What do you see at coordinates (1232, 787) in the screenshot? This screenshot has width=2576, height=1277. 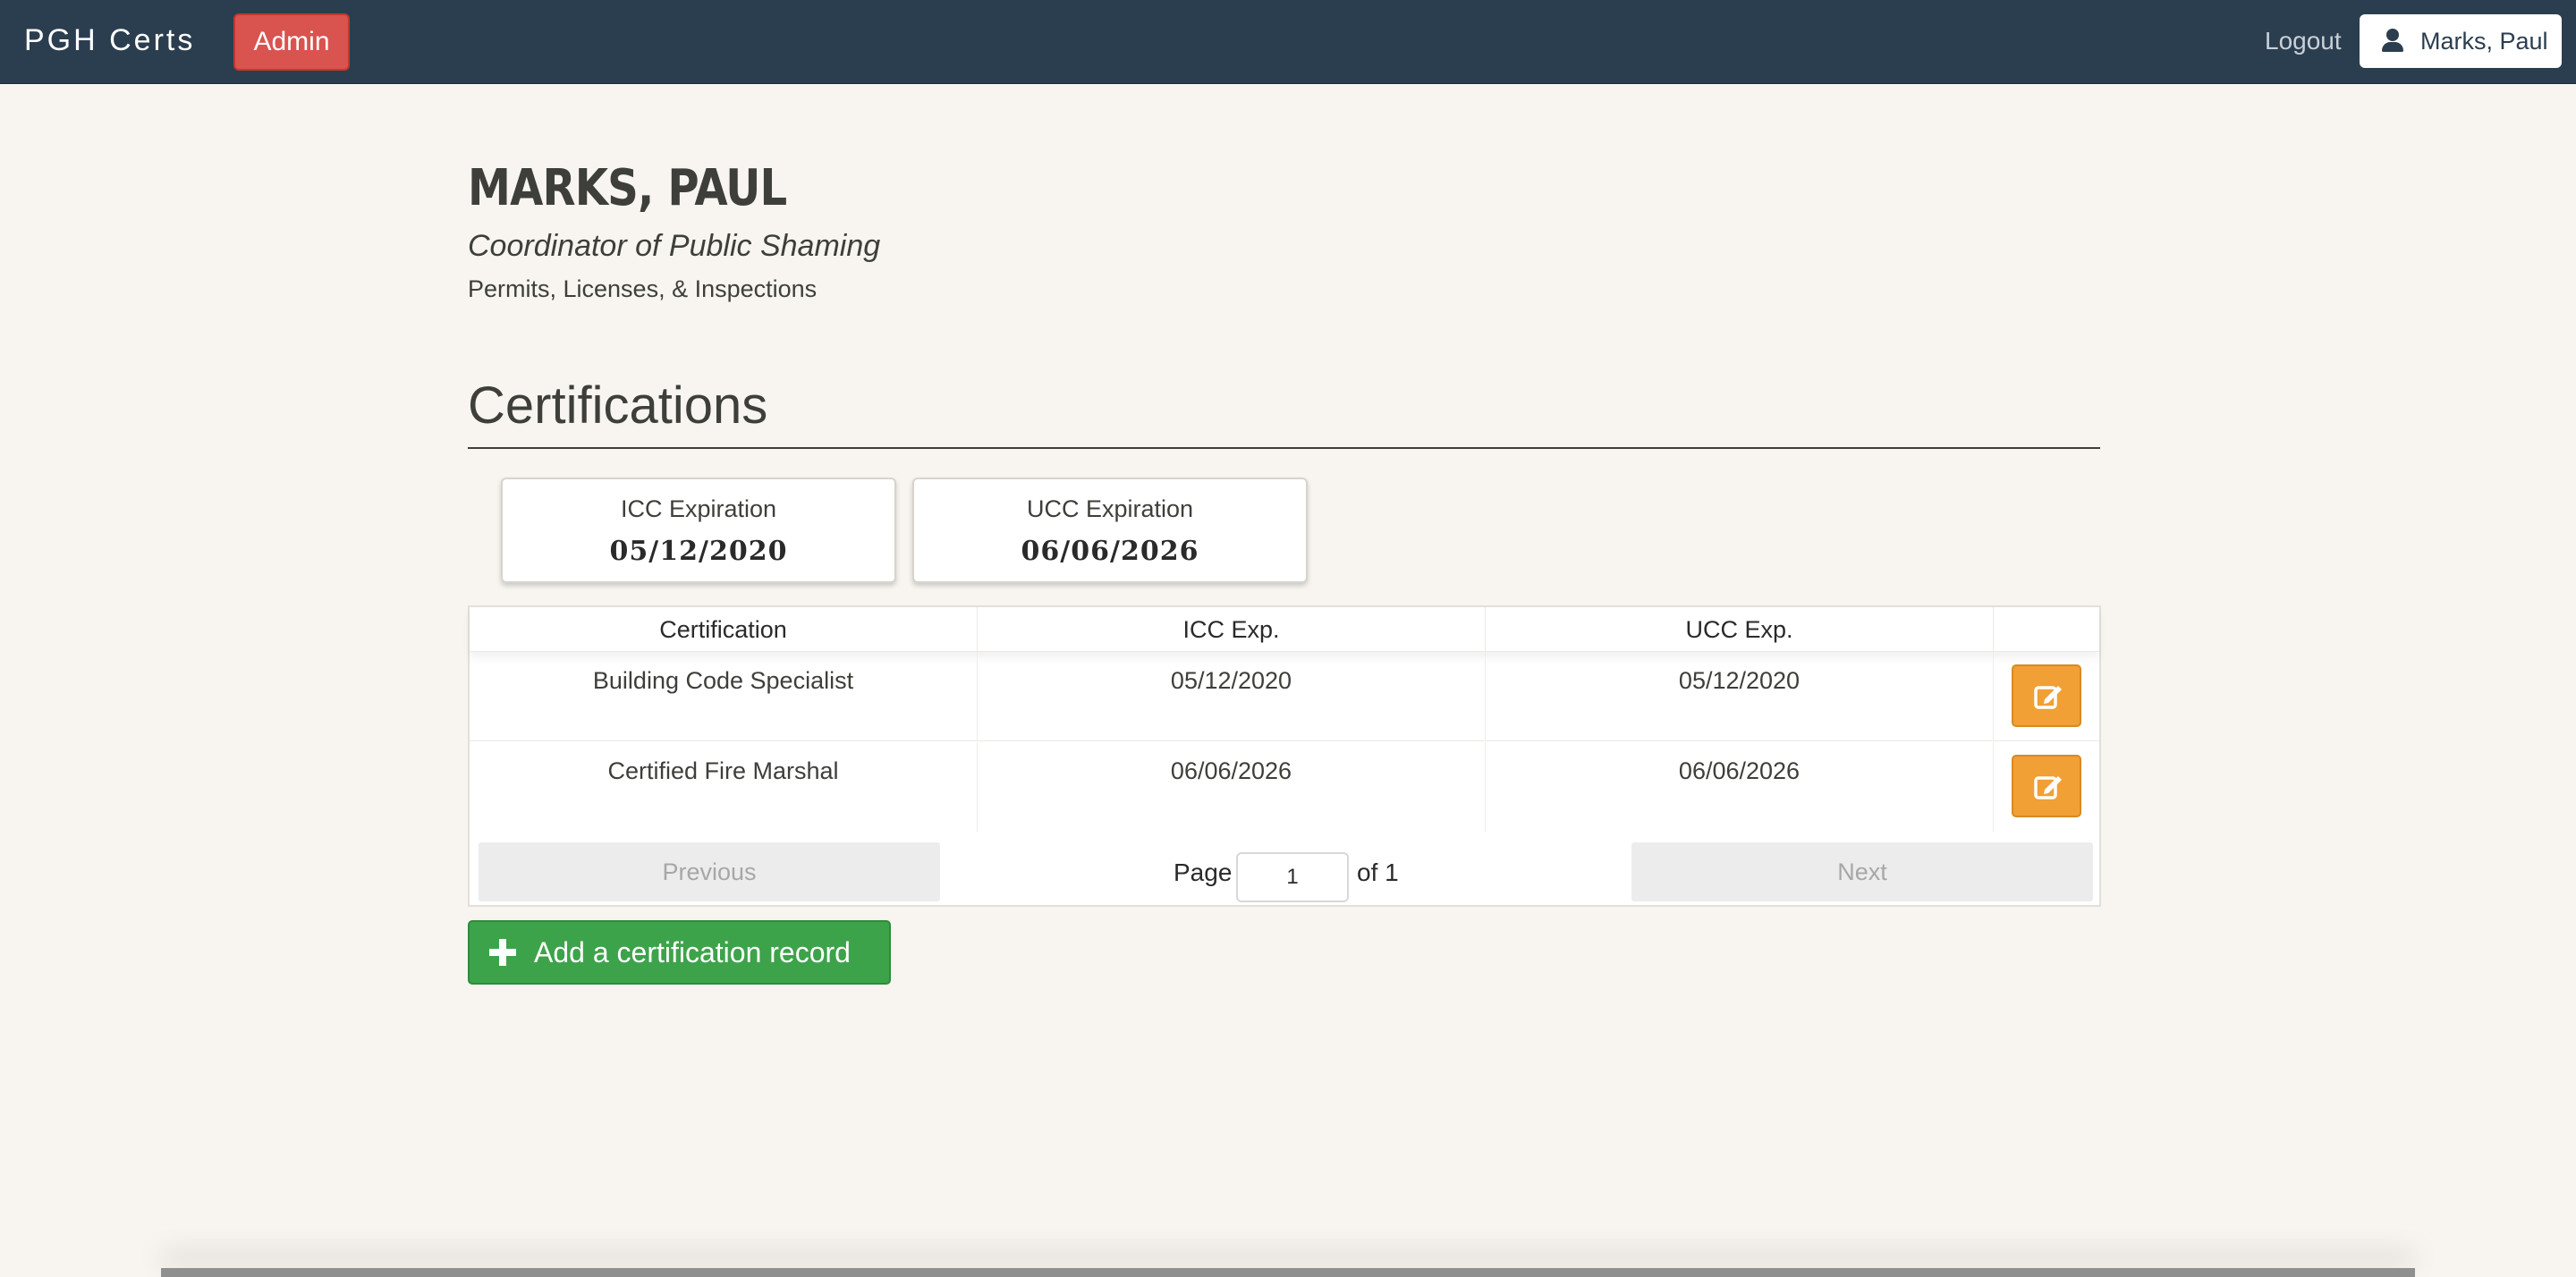 I see `cell-icc-exp: 06/06/2026` at bounding box center [1232, 787].